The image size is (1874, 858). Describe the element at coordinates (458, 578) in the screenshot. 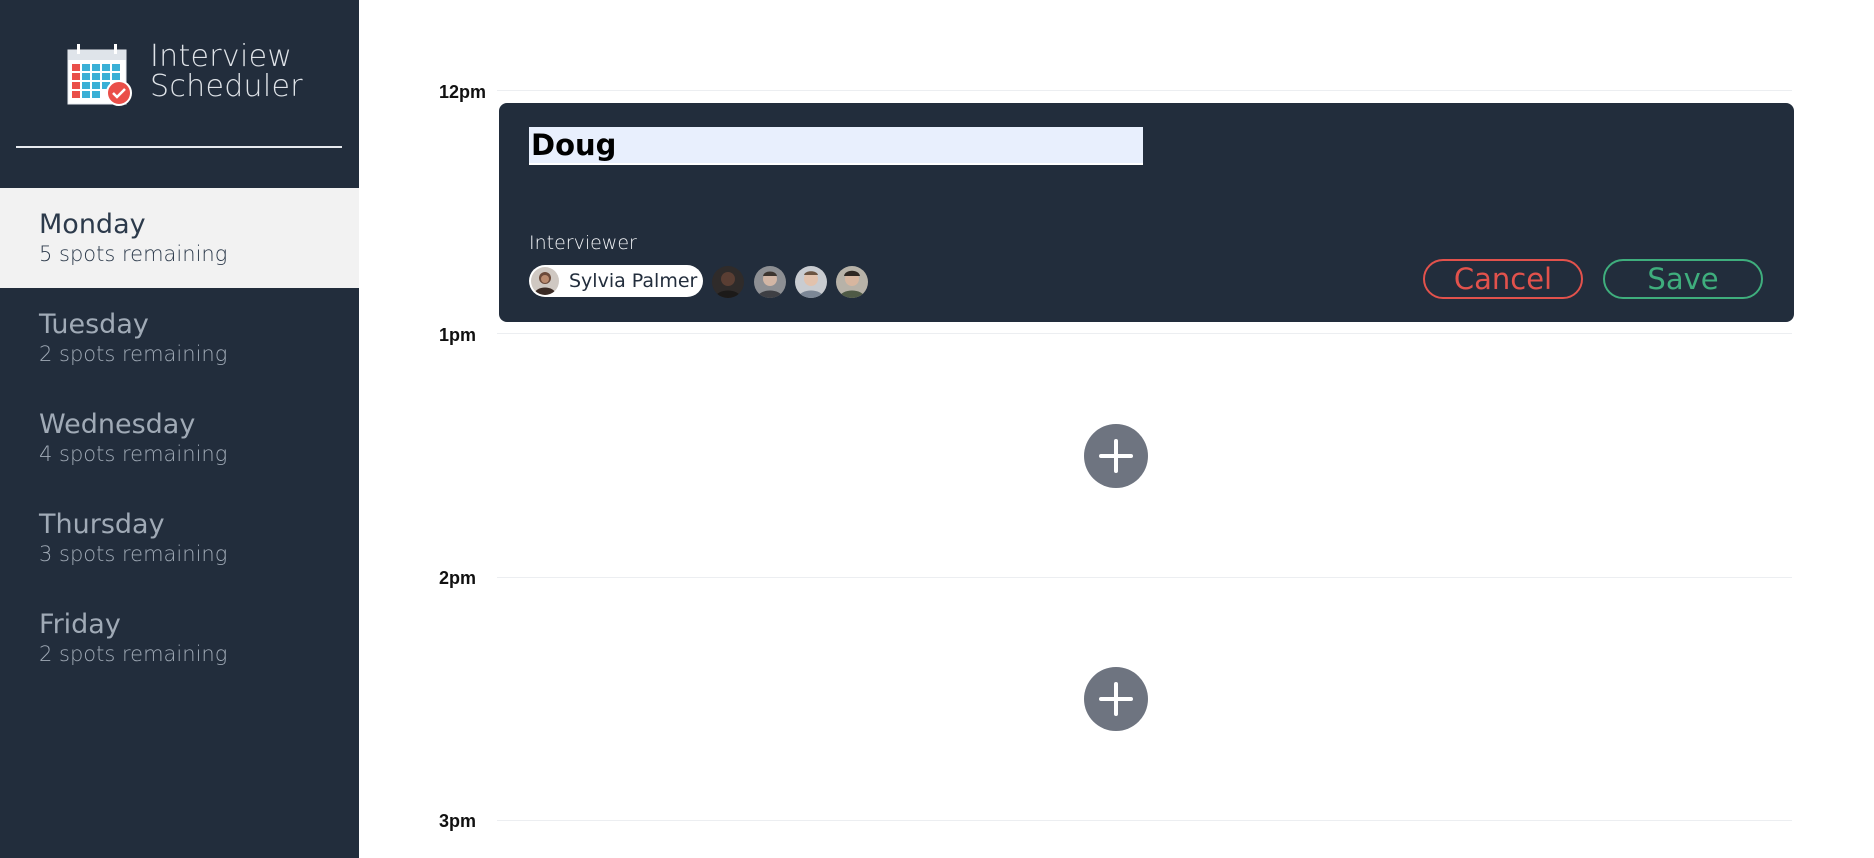

I see `time-label-2pm: 2pm` at that location.